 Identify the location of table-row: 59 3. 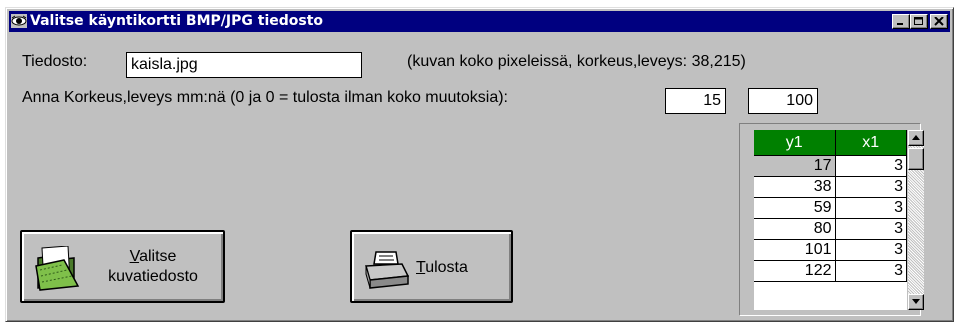
(830, 208).